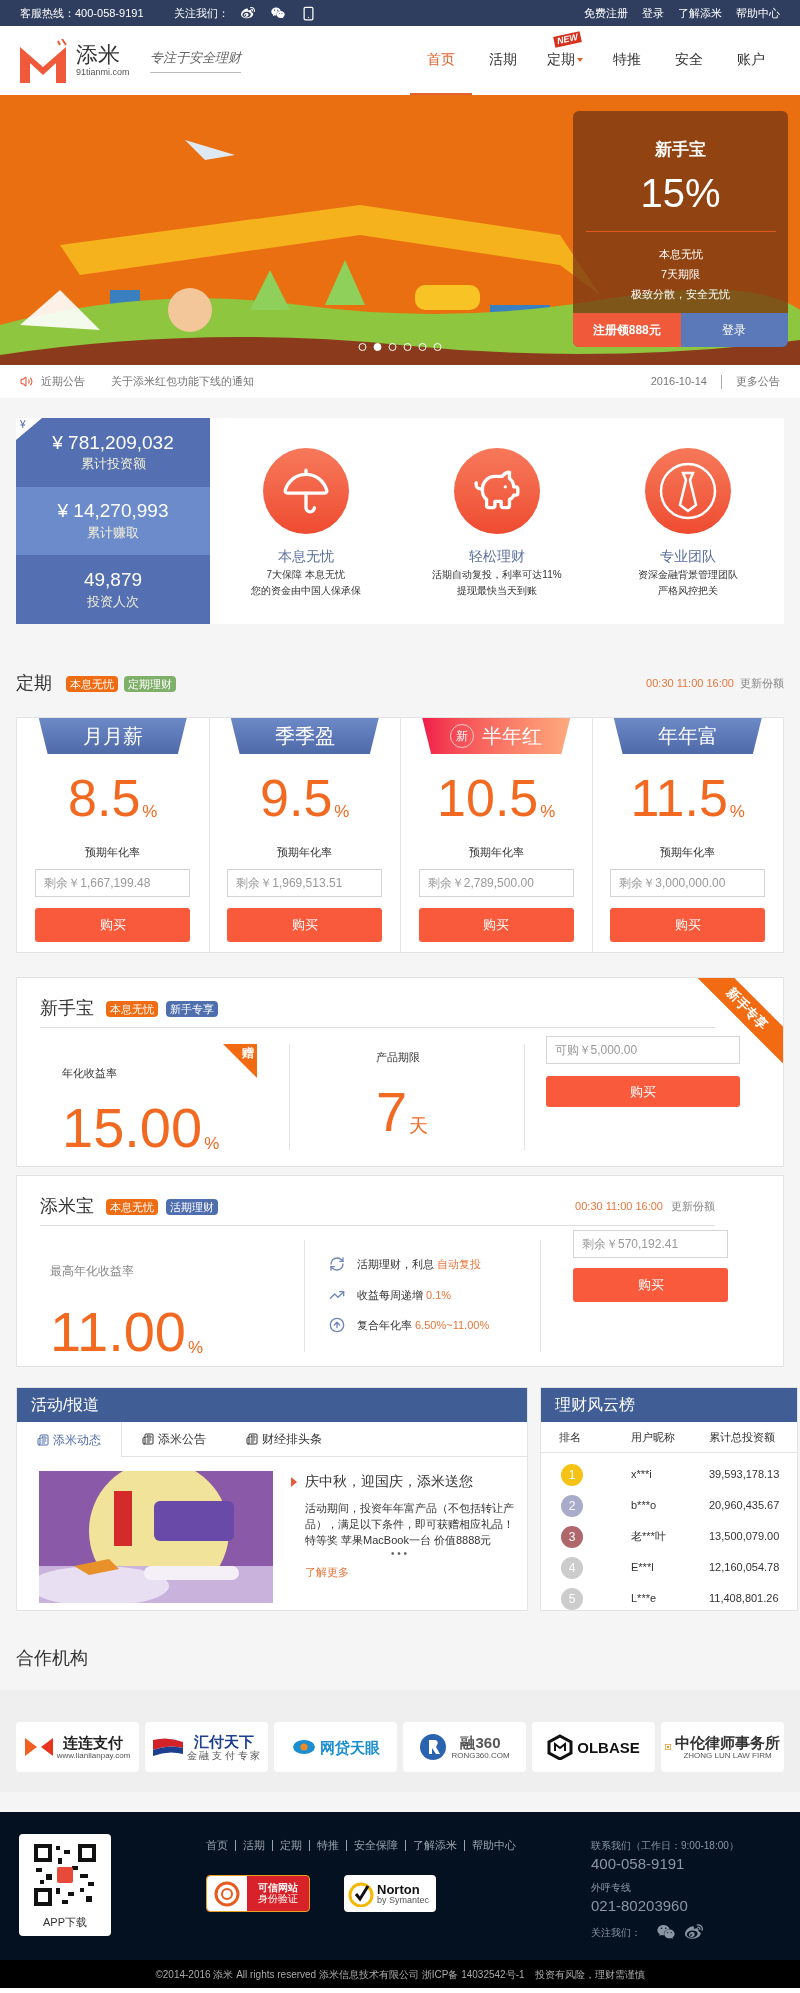 The width and height of the screenshot is (800, 1993). I want to click on speaker-icon, so click(26, 381).